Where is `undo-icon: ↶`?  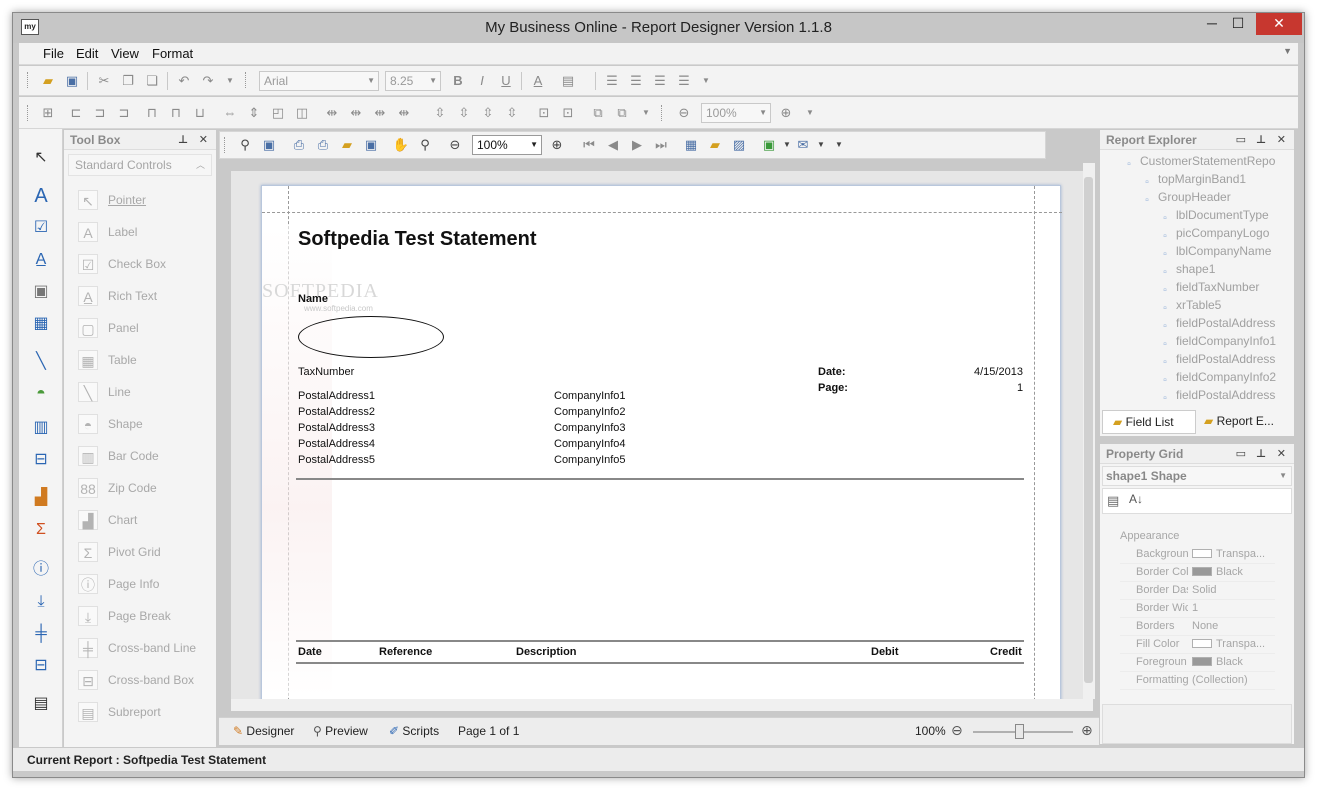
undo-icon: ↶ is located at coordinates (184, 81).